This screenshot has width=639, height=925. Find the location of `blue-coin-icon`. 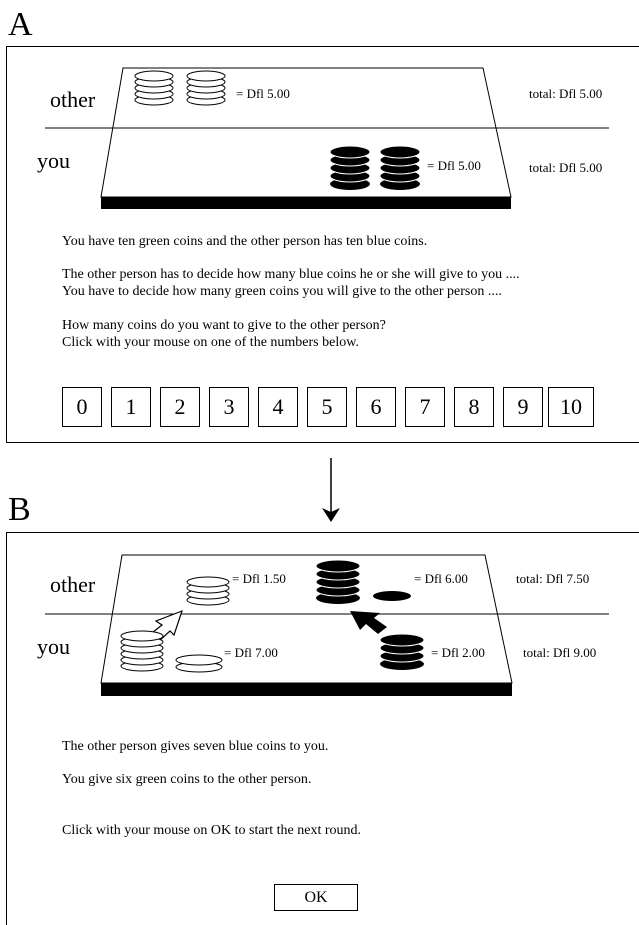

blue-coin-icon is located at coordinates (392, 596).